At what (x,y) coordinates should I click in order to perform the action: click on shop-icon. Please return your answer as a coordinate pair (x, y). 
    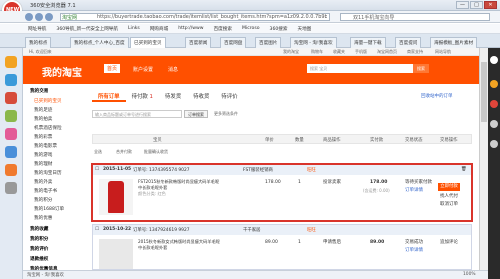
    Looking at the image, I should click on (11, 170).